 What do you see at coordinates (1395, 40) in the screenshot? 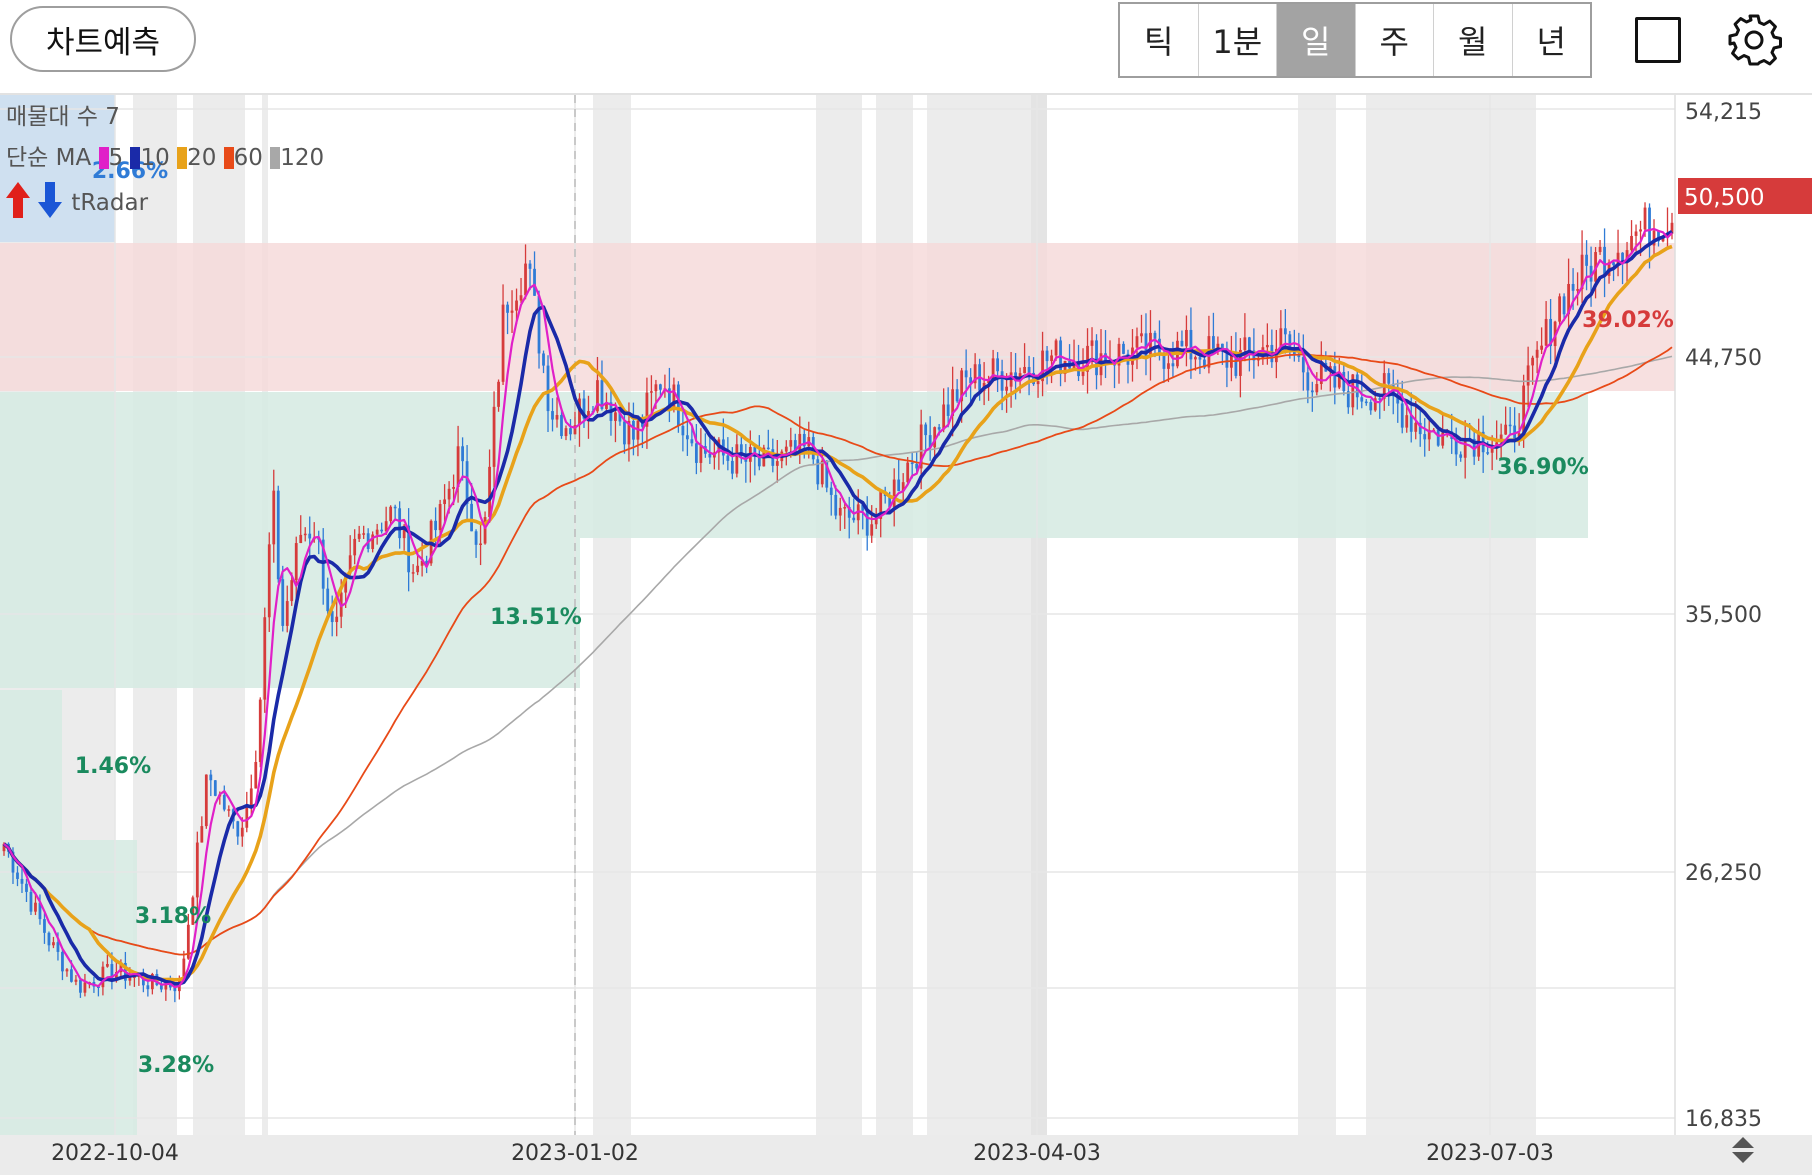
I see `period-tab-week: 주` at bounding box center [1395, 40].